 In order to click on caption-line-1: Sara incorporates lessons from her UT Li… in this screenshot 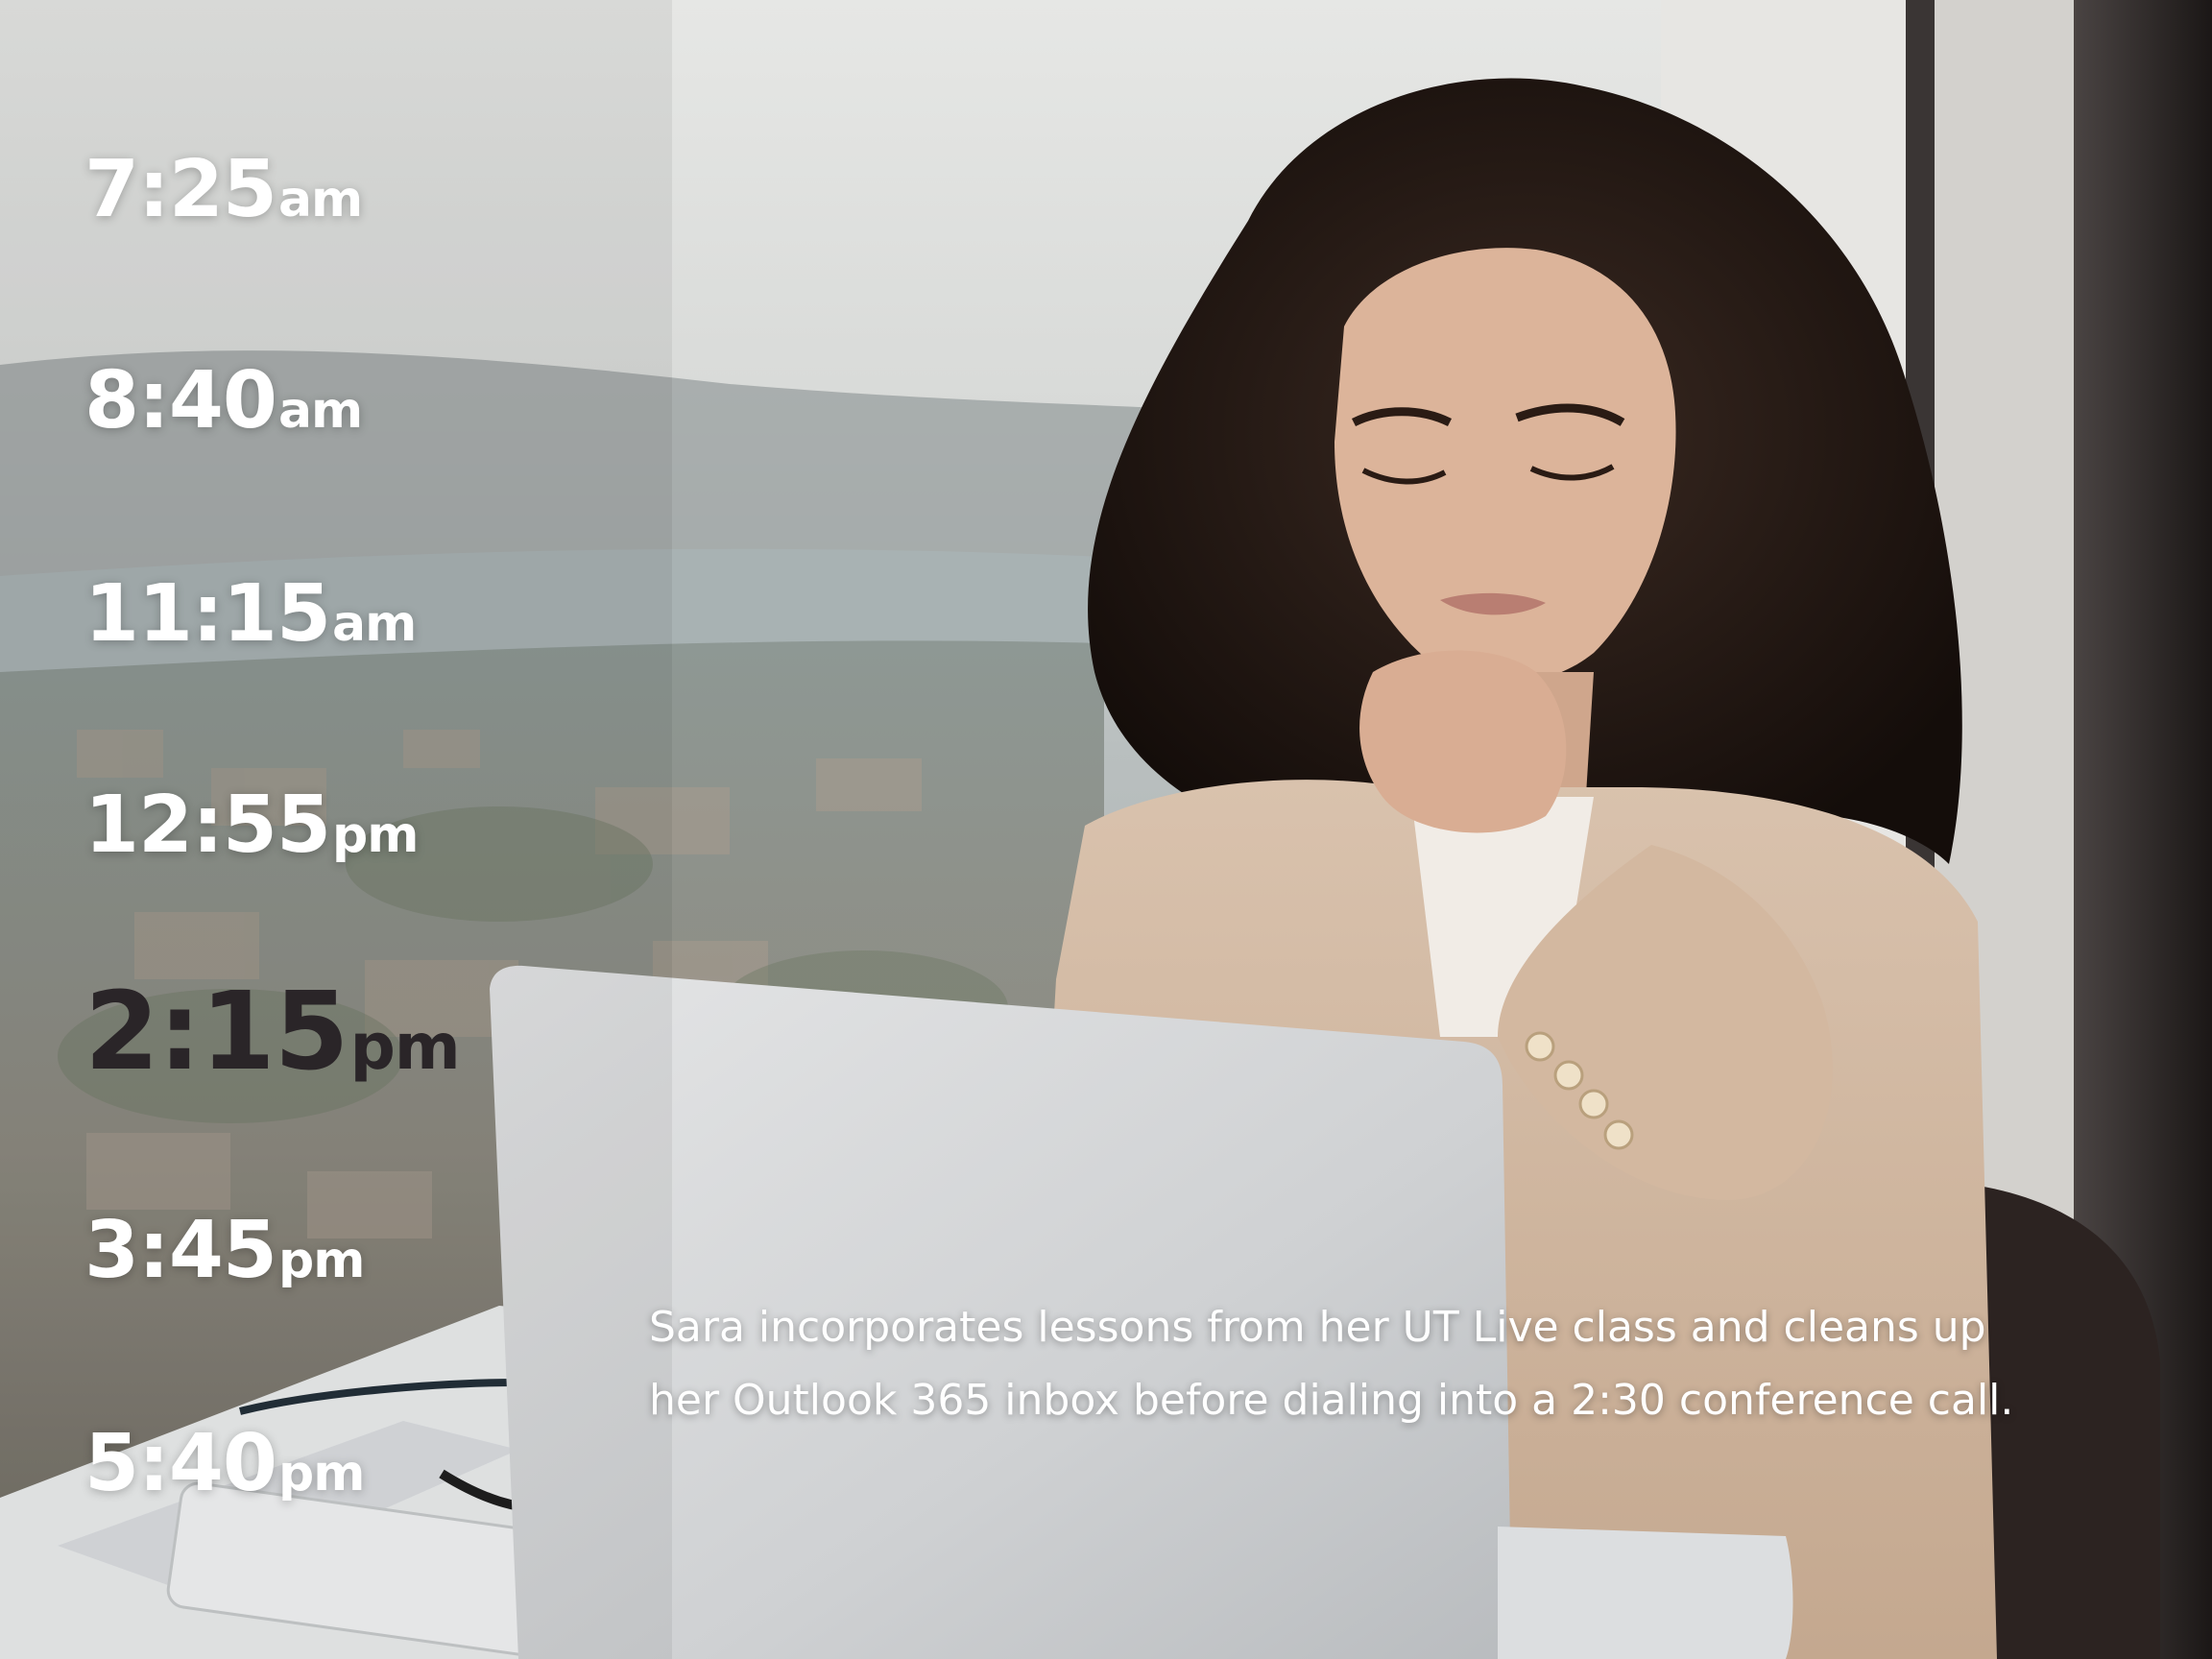, I will do `click(1317, 1327)`.